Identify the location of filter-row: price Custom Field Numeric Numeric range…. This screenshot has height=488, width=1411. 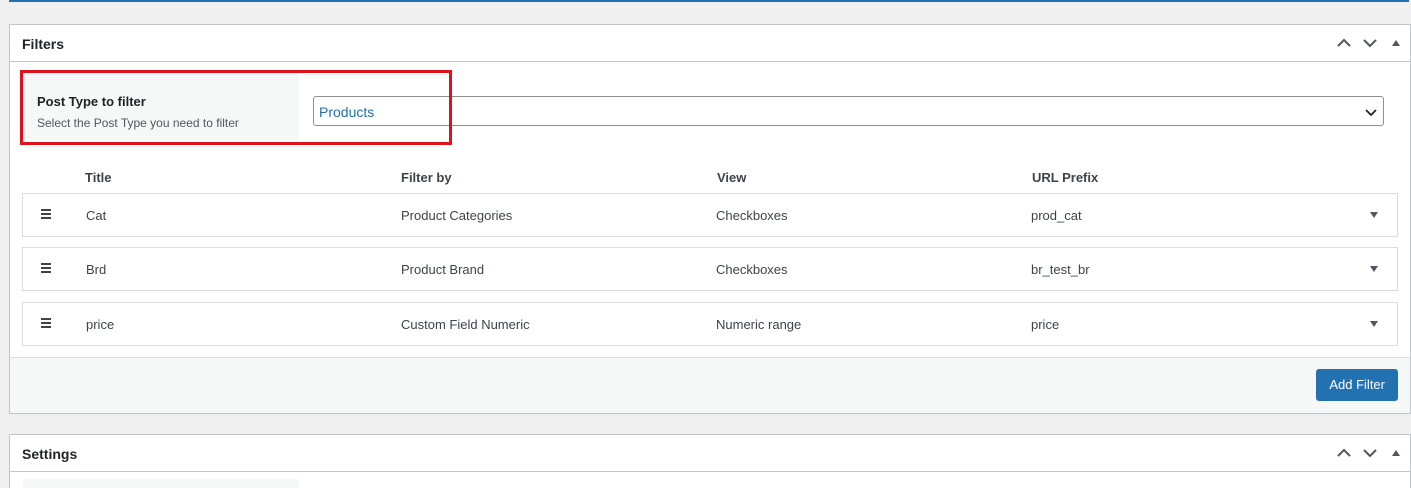
(710, 324).